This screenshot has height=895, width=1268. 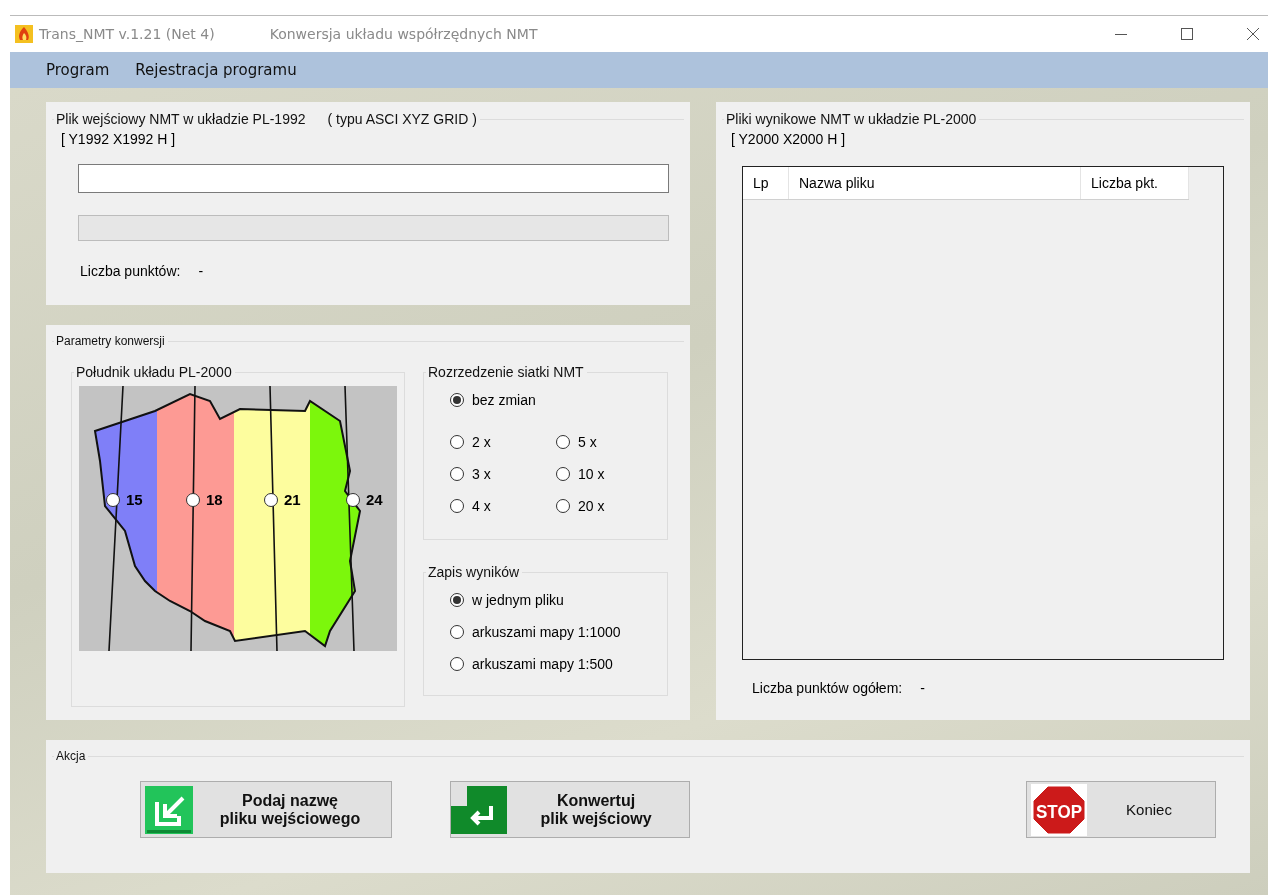 What do you see at coordinates (608, 442) in the screenshot?
I see `thinning-option: 5 x` at bounding box center [608, 442].